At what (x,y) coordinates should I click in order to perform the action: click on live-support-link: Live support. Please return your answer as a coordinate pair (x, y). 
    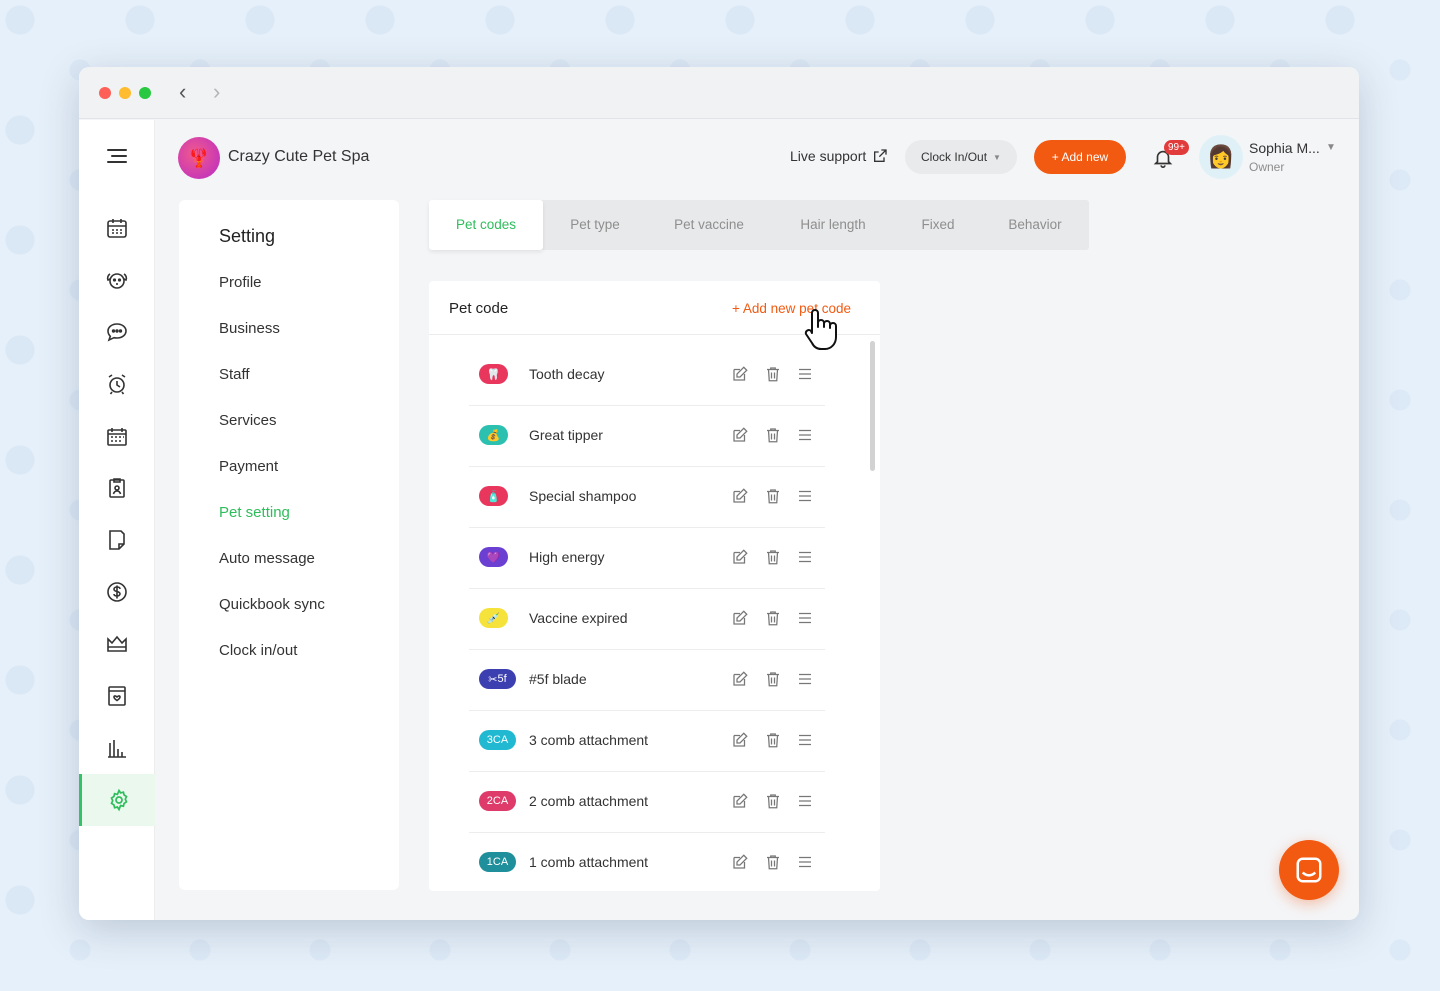
    Looking at the image, I should click on (839, 156).